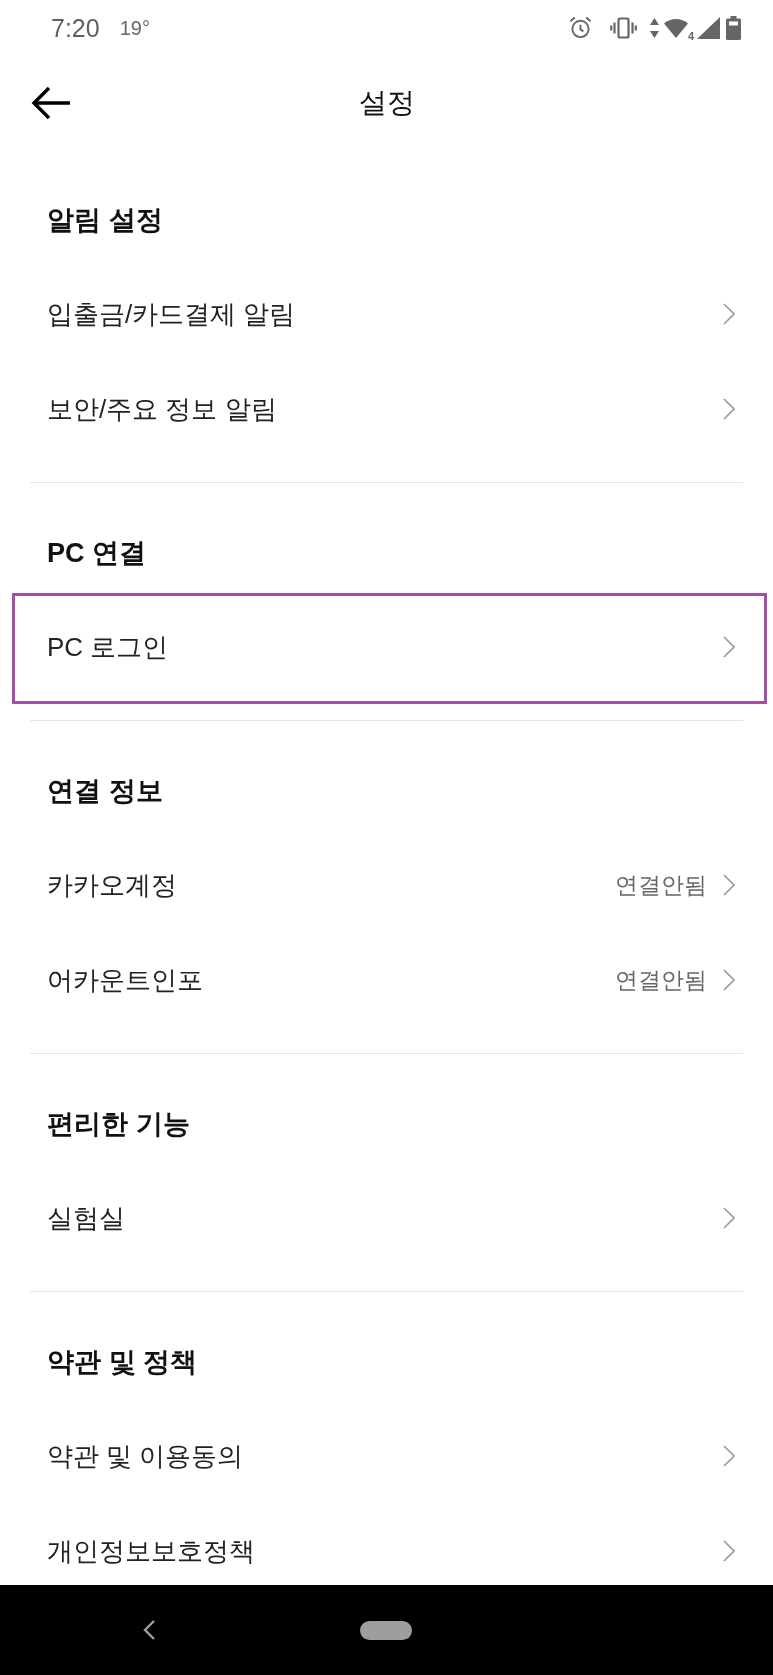 The width and height of the screenshot is (773, 1675). Describe the element at coordinates (733, 27) in the screenshot. I see `battery-icon` at that location.